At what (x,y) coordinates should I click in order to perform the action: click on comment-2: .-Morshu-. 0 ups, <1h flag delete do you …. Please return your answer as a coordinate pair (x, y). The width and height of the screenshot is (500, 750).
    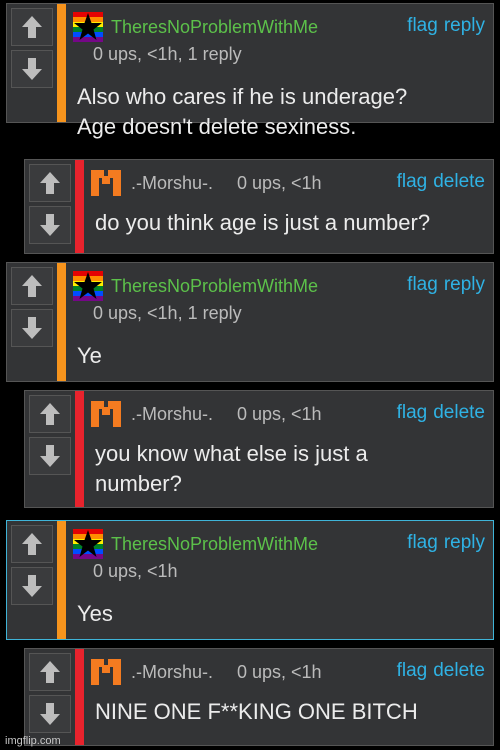
    Looking at the image, I should click on (259, 206).